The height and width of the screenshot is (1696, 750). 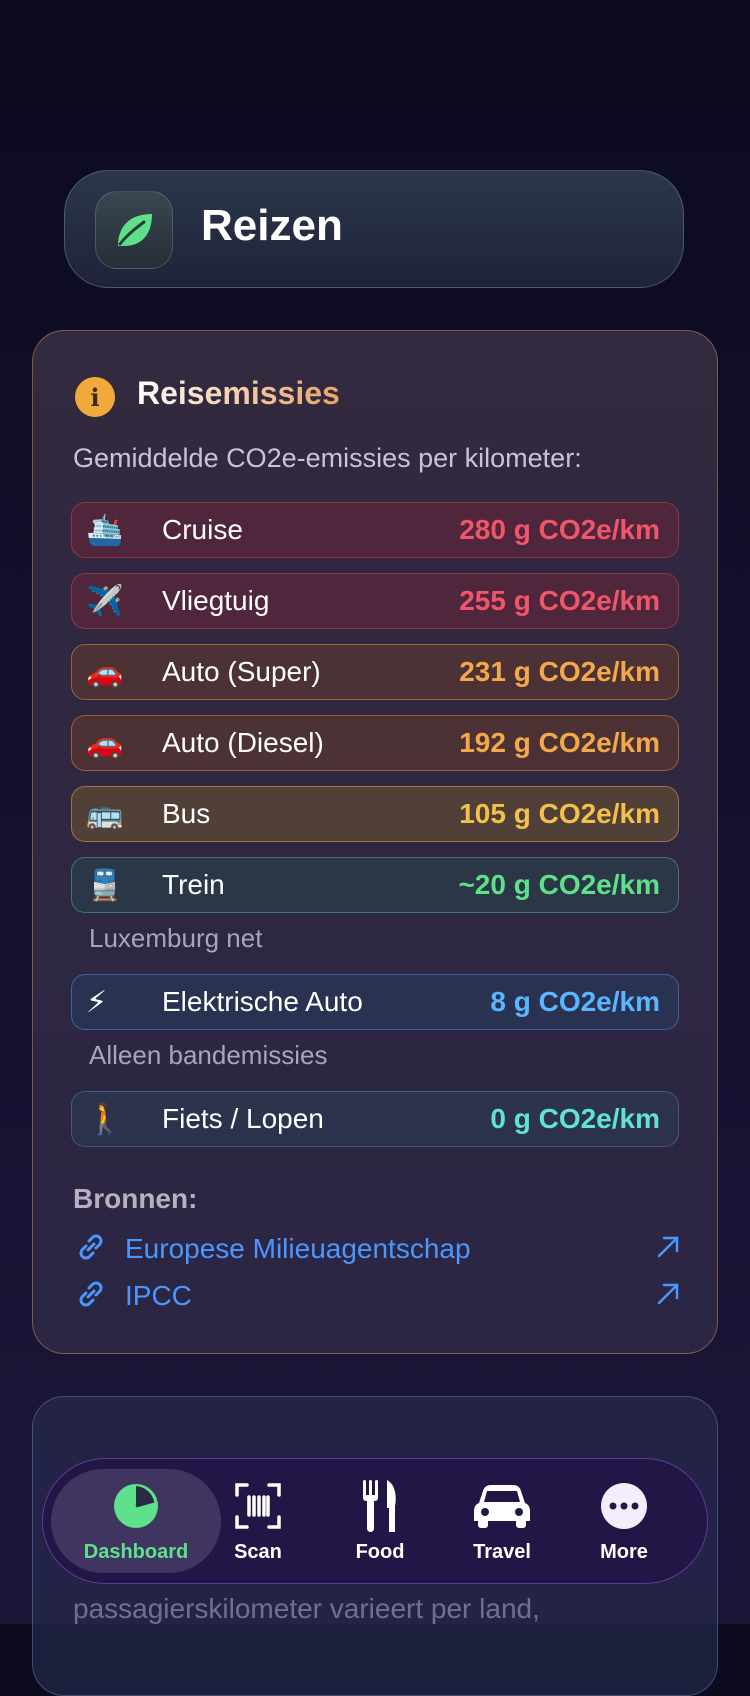 I want to click on tab-label: Travel, so click(x=502, y=1552).